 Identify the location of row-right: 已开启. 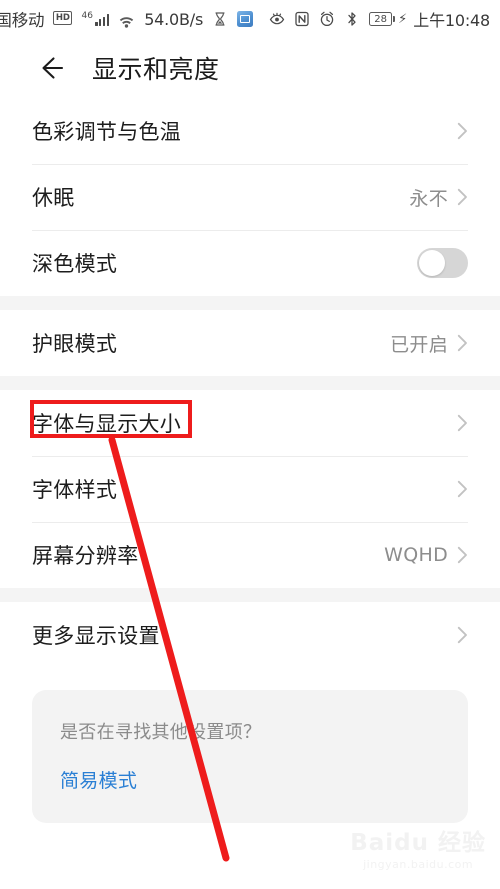
(429, 343).